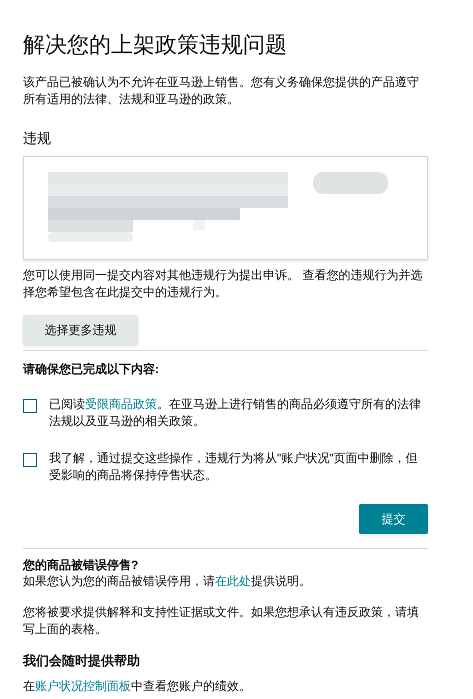  I want to click on submit-button: 提交, so click(393, 519).